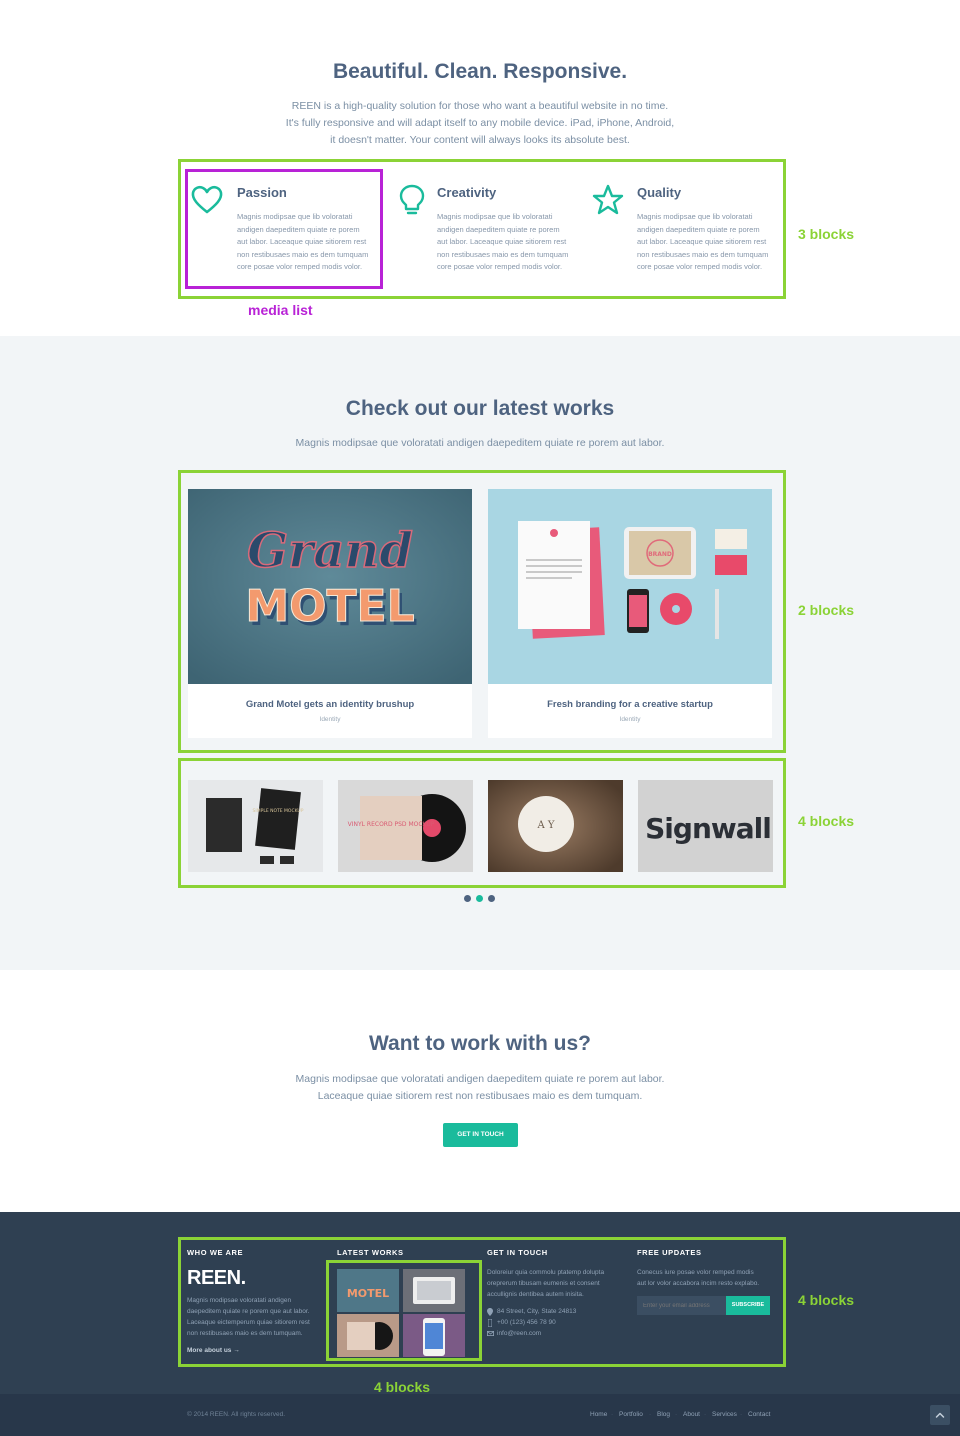  Describe the element at coordinates (691, 1414) in the screenshot. I see `footer-nav-about: About` at that location.